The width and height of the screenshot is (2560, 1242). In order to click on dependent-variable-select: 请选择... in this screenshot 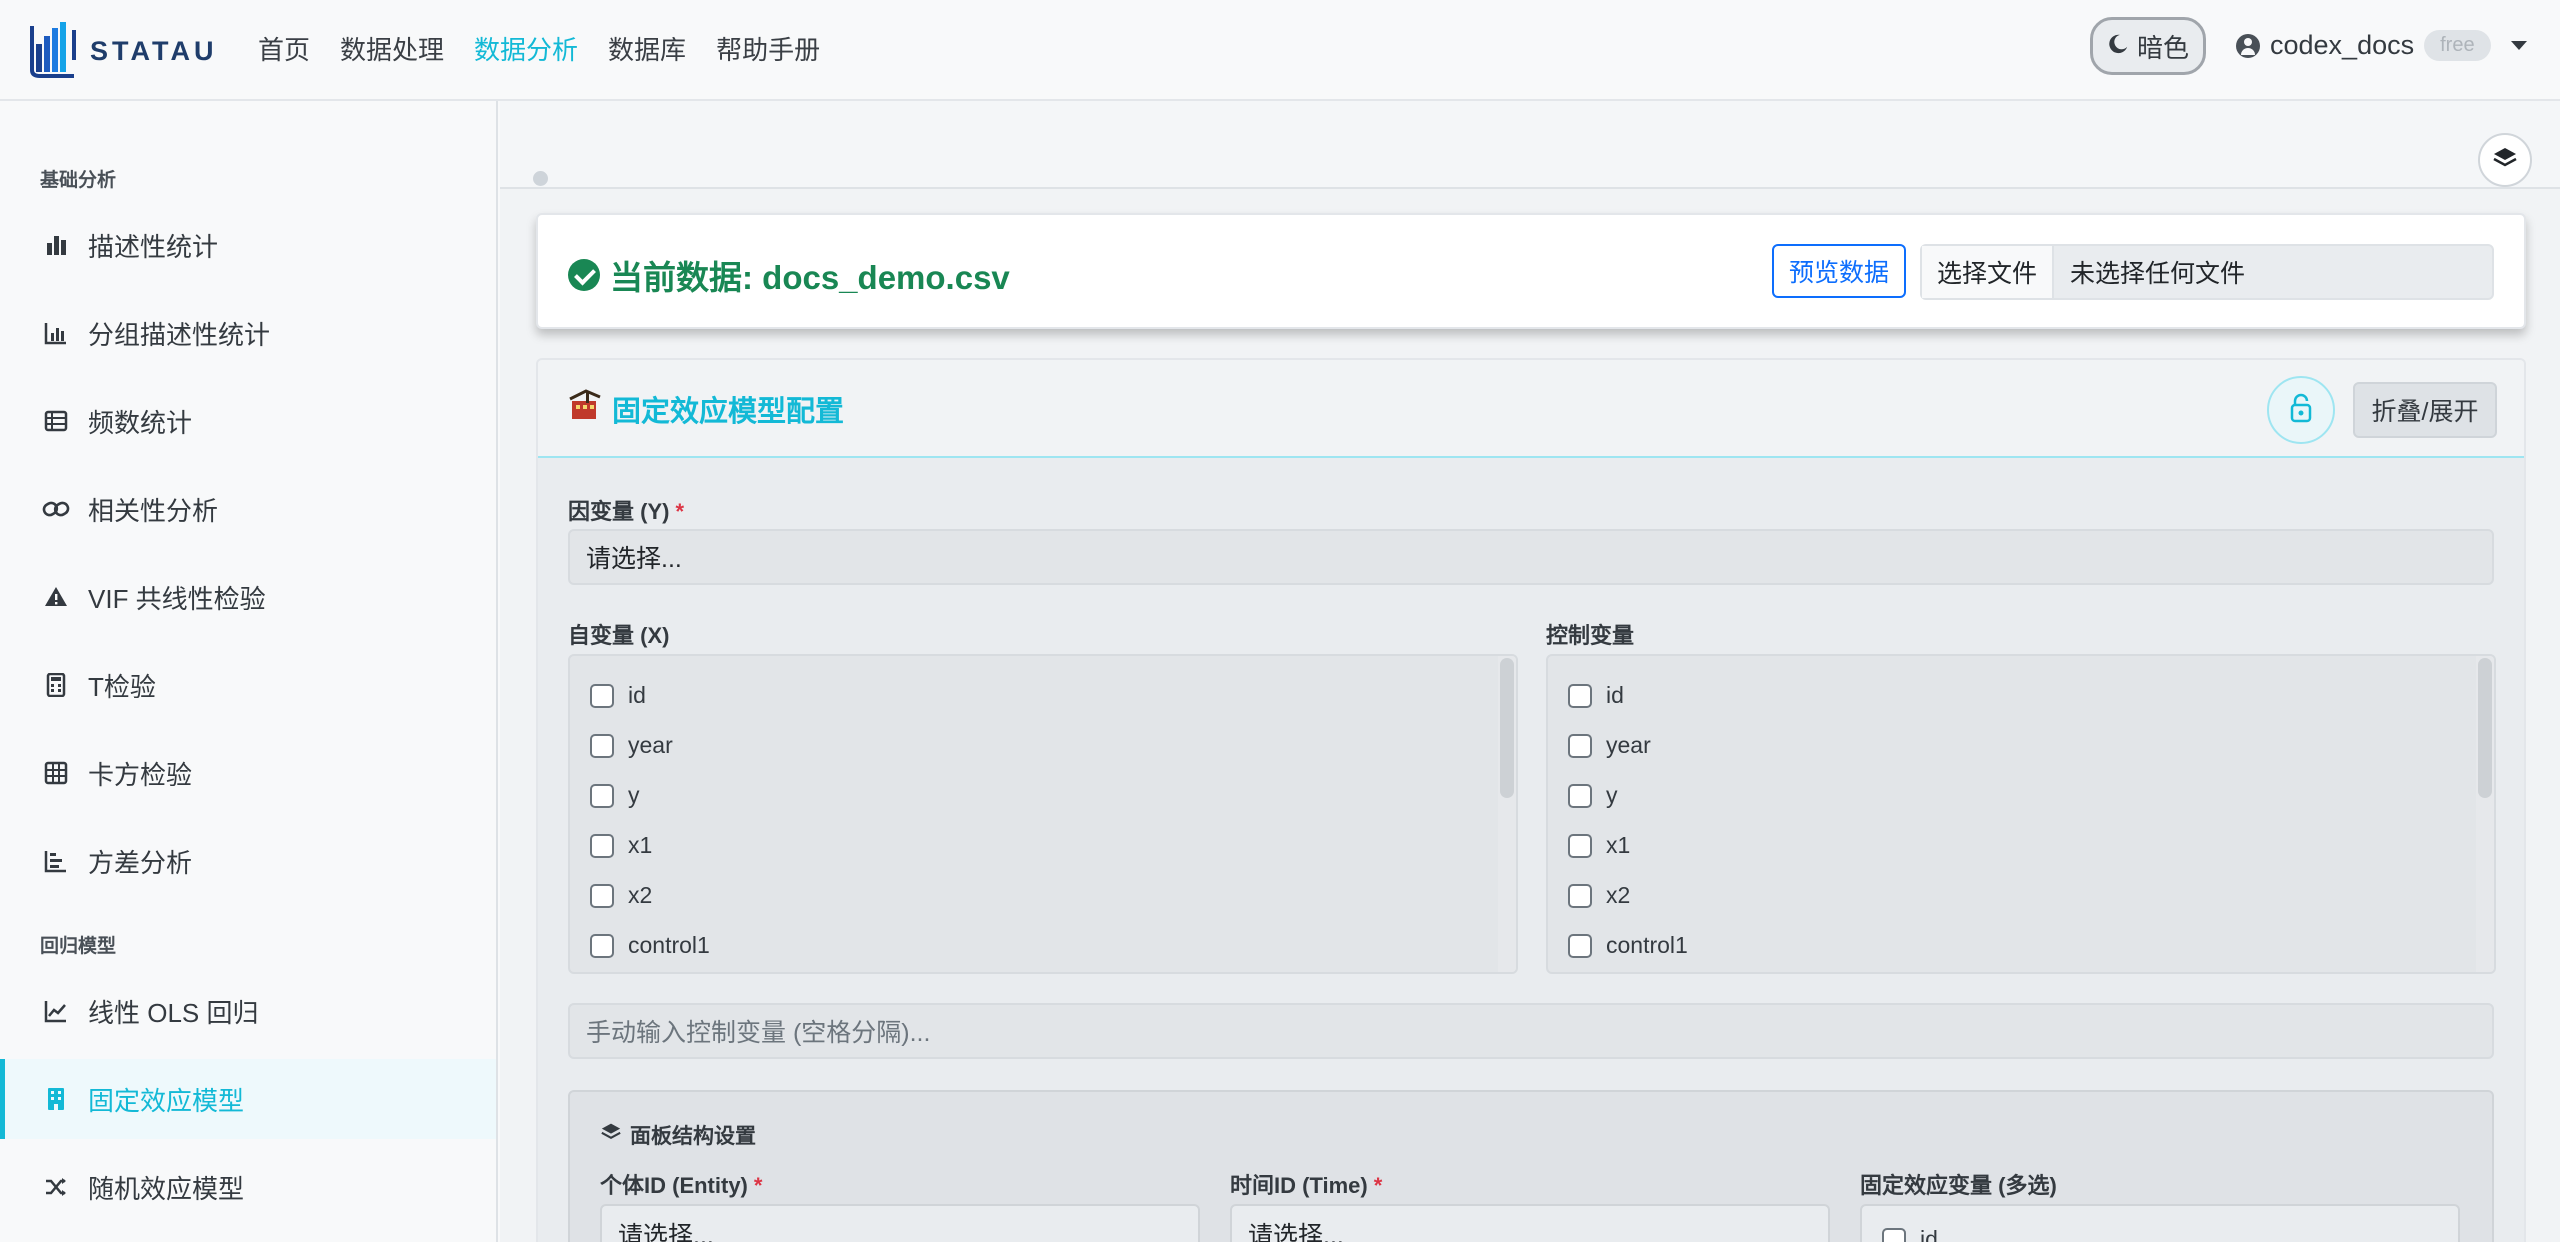, I will do `click(1531, 557)`.